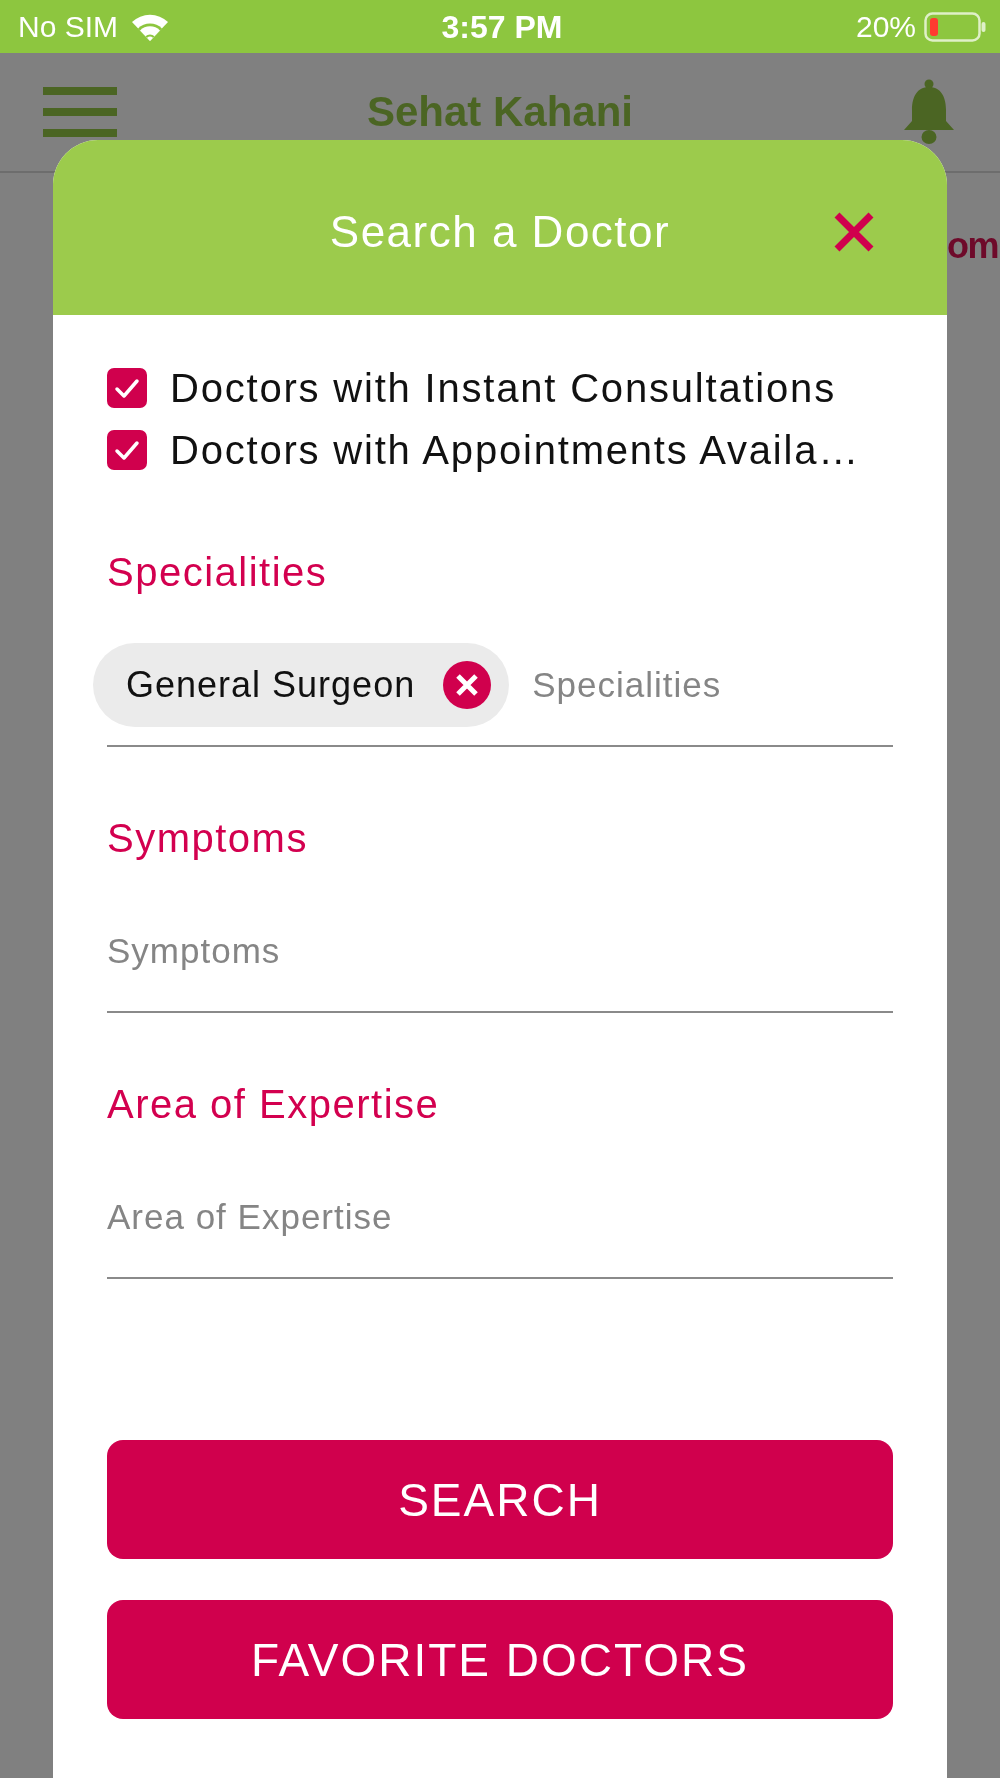  I want to click on remove-icon, so click(467, 685).